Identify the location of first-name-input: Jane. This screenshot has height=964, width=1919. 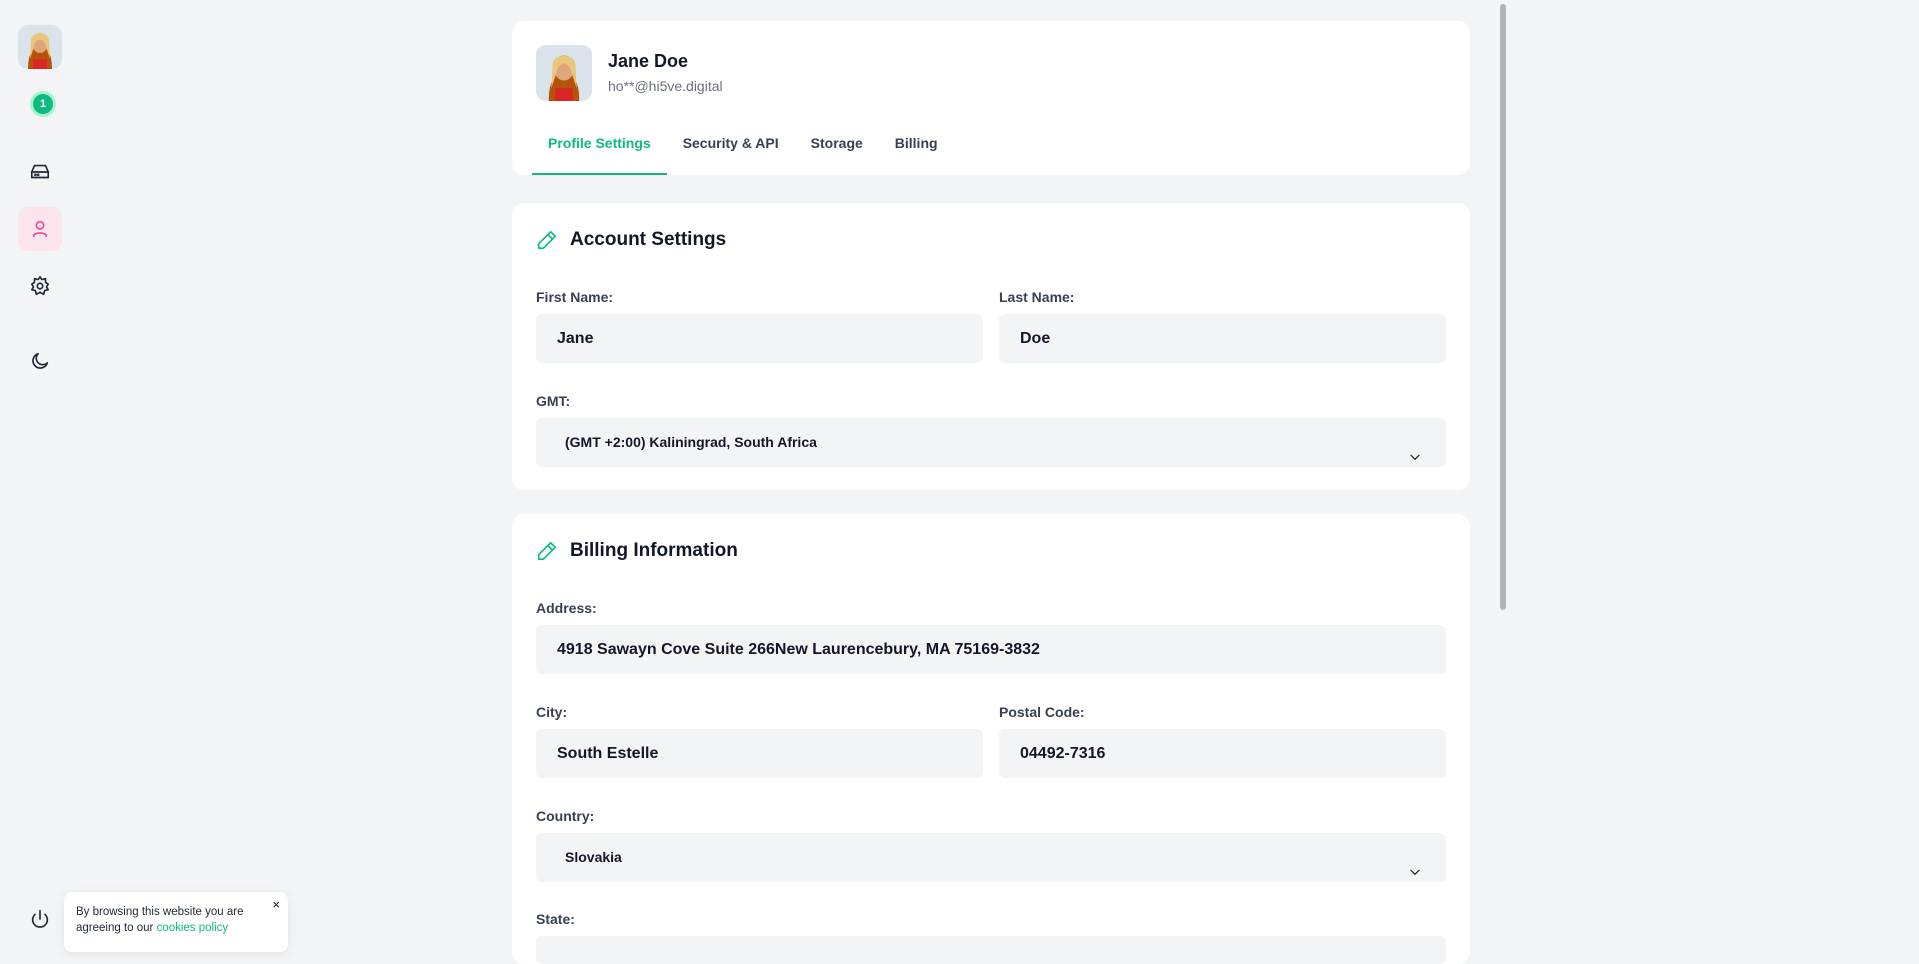
(759, 338).